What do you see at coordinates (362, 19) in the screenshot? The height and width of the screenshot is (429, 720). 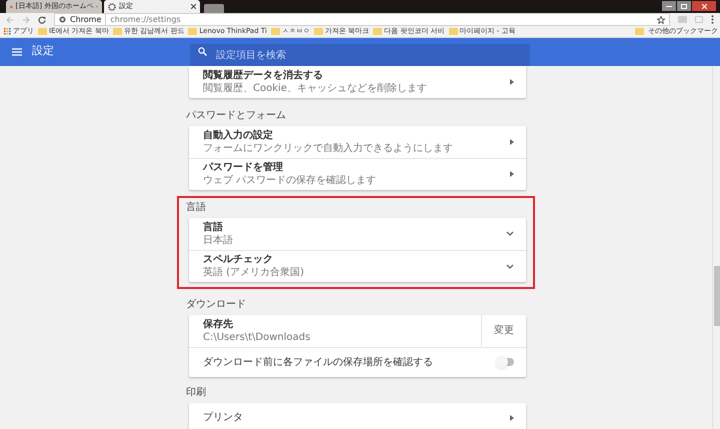 I see `address-bar: Chrome chrome://settings` at bounding box center [362, 19].